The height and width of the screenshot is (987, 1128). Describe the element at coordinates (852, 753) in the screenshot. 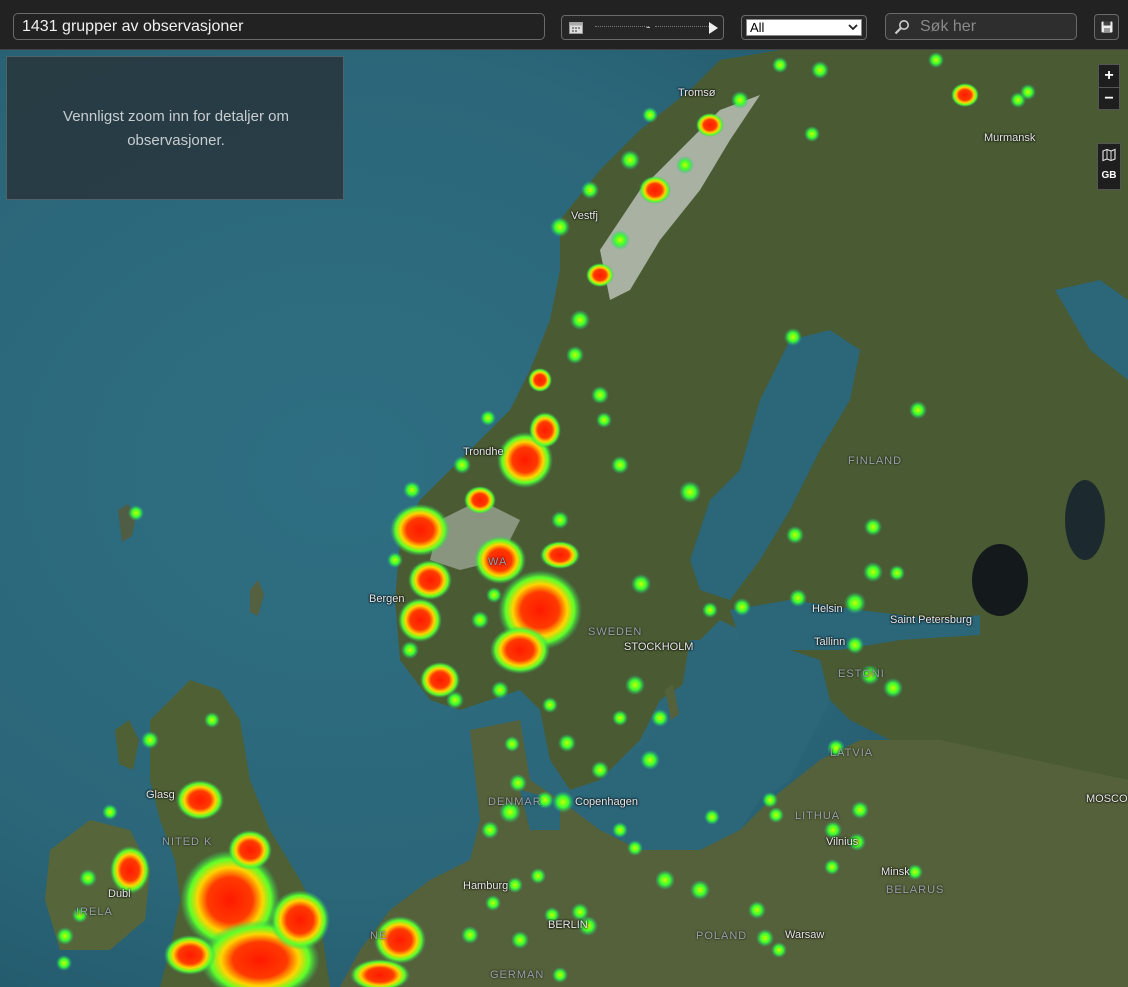

I see `country-label-latvia: LATVIA` at that location.